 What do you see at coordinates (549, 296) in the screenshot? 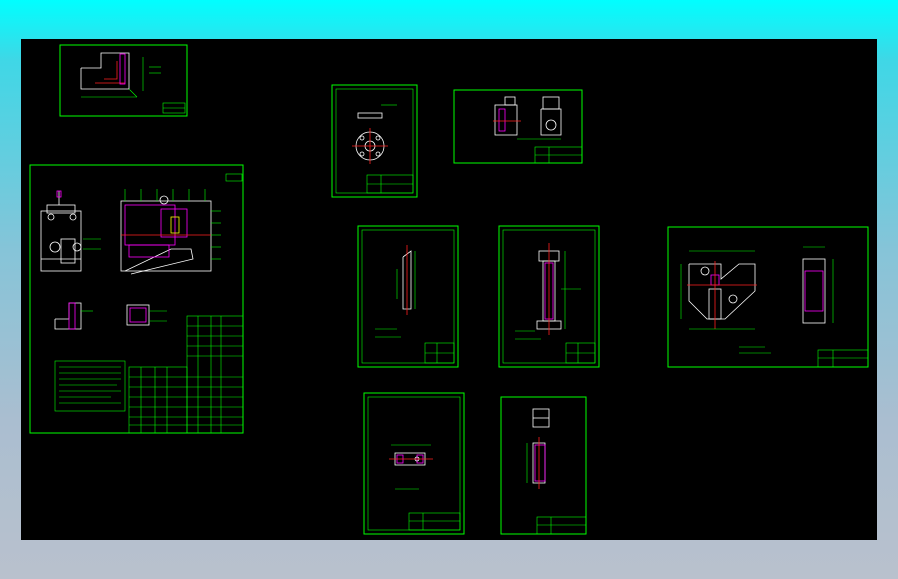
I see `shaft-sheet` at bounding box center [549, 296].